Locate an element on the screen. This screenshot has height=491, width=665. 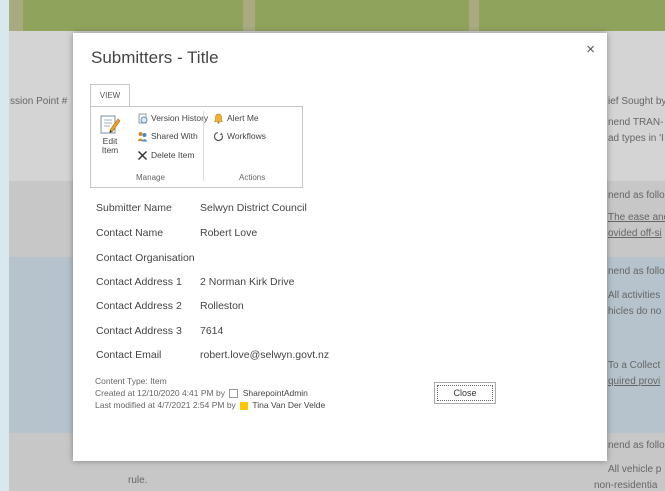
table-cell-text: All activities is located at coordinates (634, 295).